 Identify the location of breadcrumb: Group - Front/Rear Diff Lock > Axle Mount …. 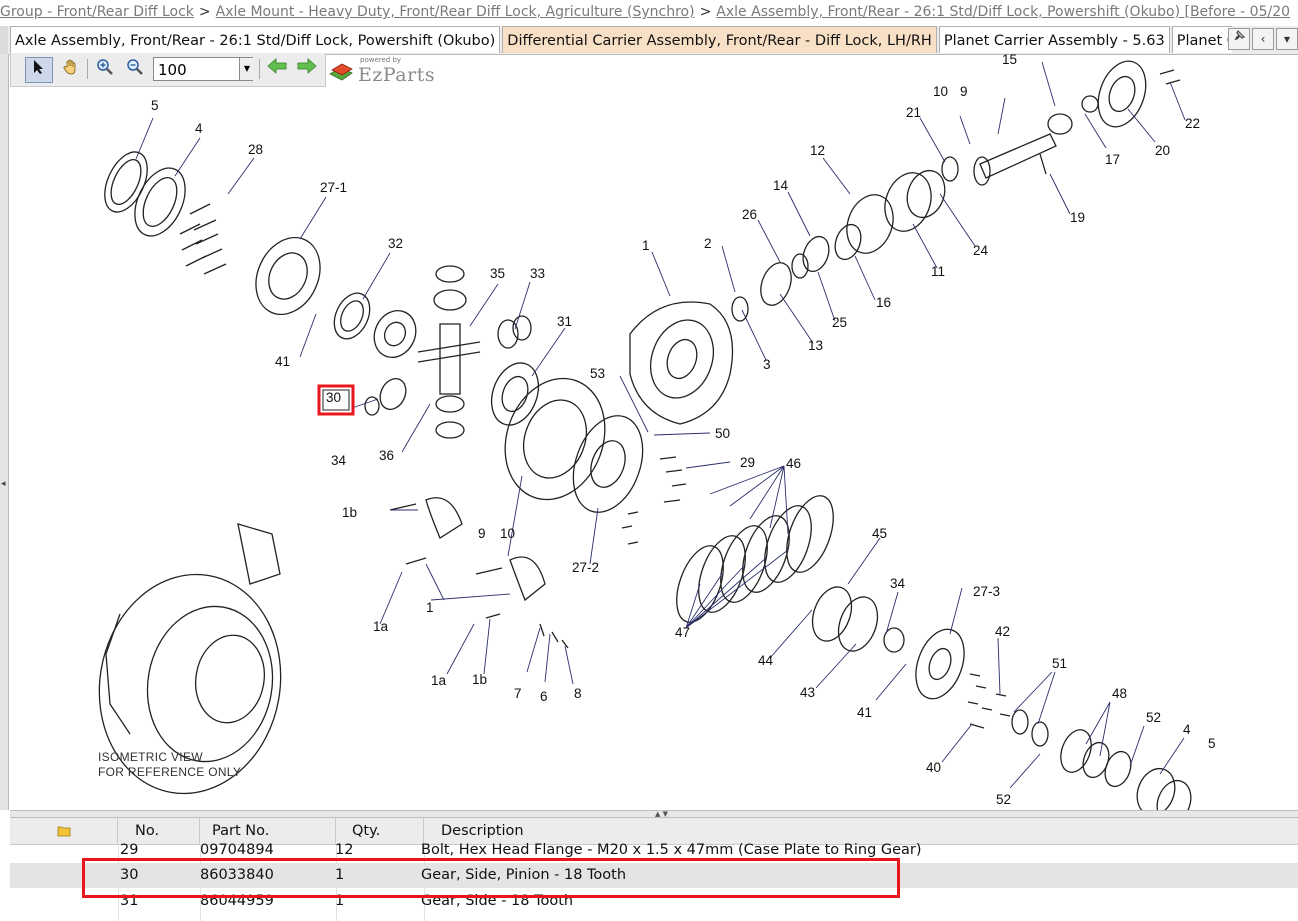
(649, 12).